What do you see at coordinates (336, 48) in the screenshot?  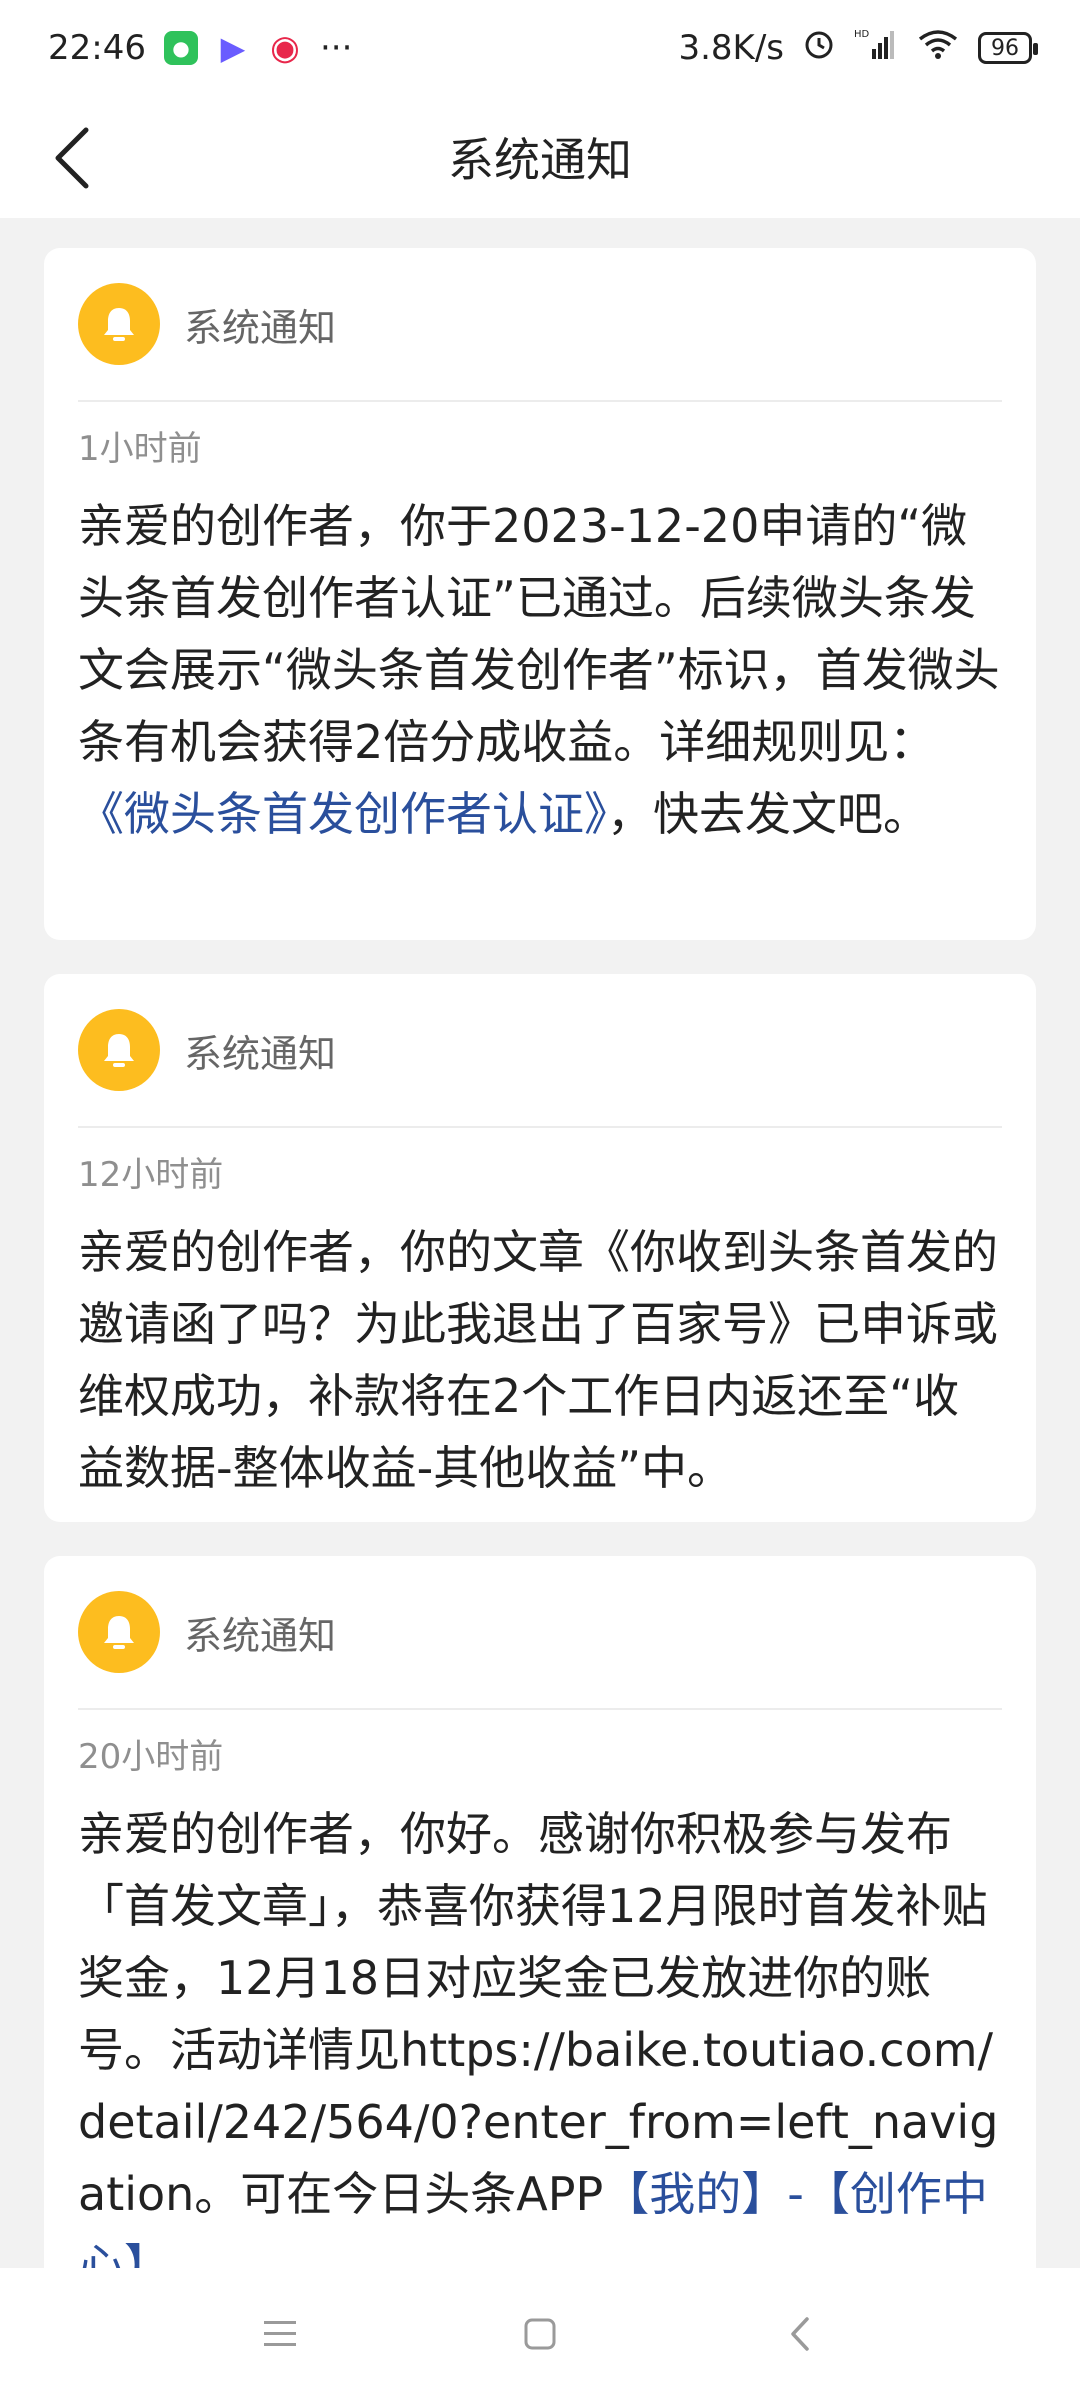 I see `more-notifications-icon: ···` at bounding box center [336, 48].